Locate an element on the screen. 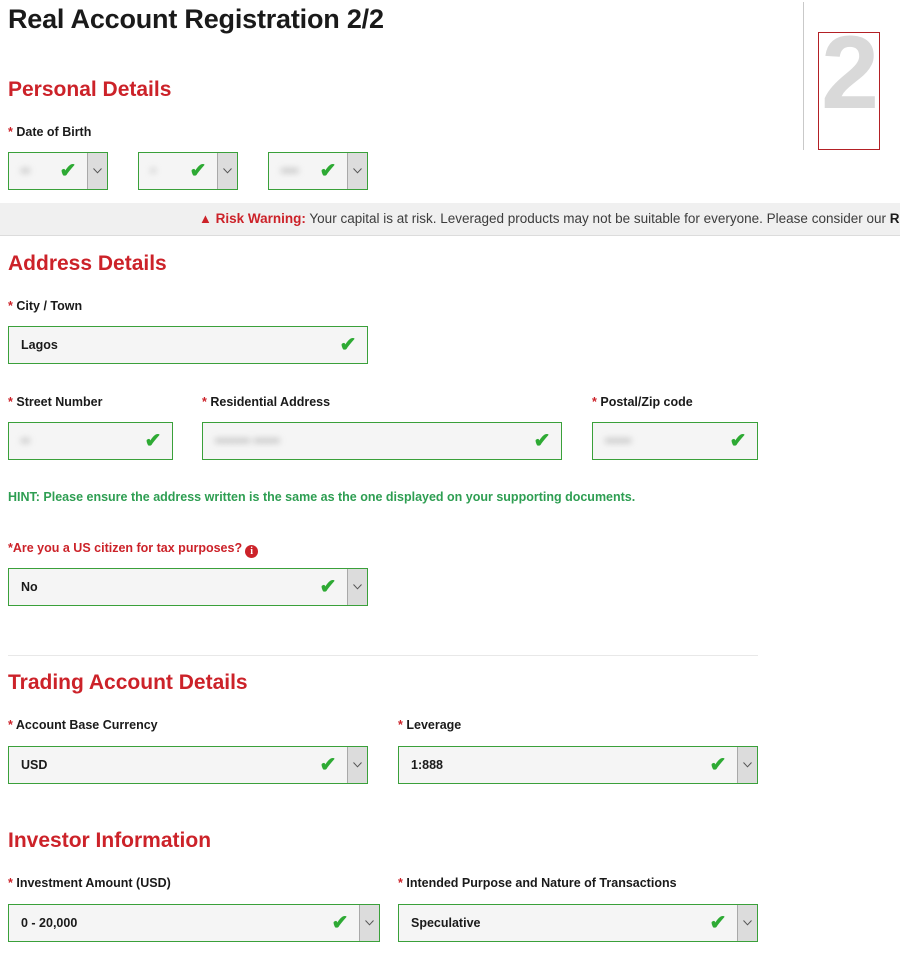 Image resolution: width=900 pixels, height=980 pixels. intended-purpose-select: Speculative ✔ is located at coordinates (578, 923).